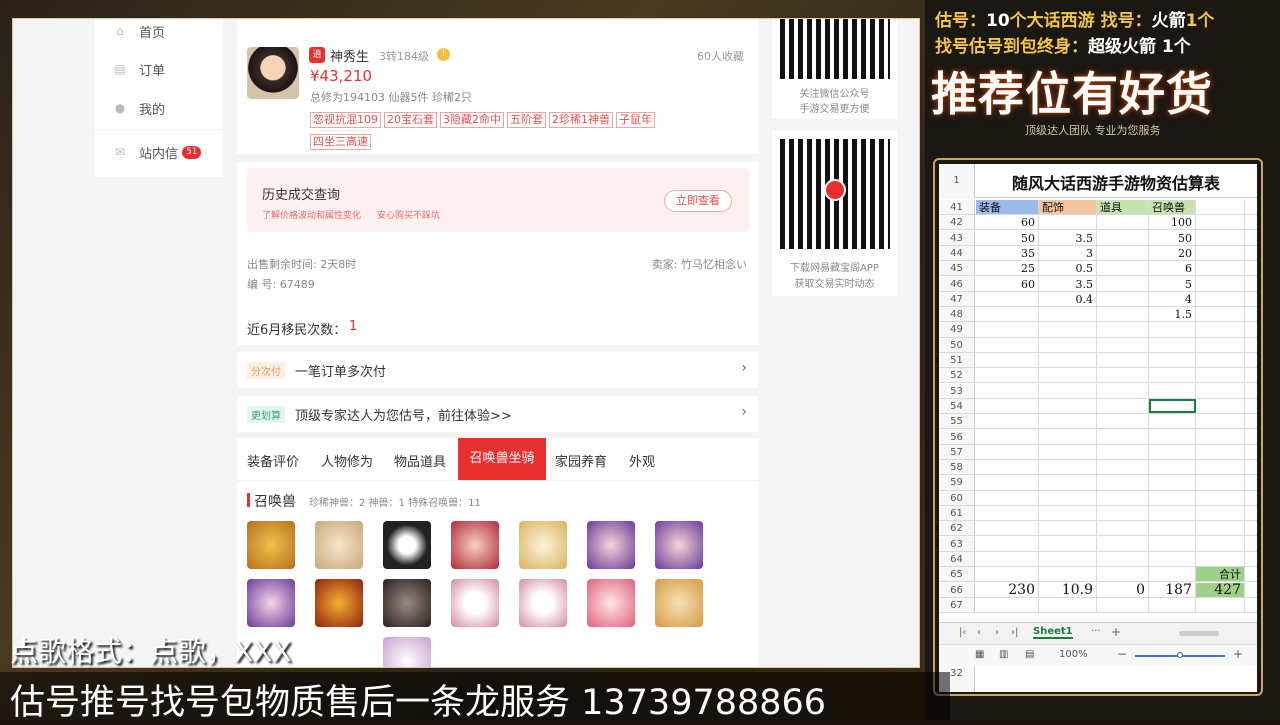  Describe the element at coordinates (1068, 253) in the screenshot. I see `sheet-cell: 3` at that location.